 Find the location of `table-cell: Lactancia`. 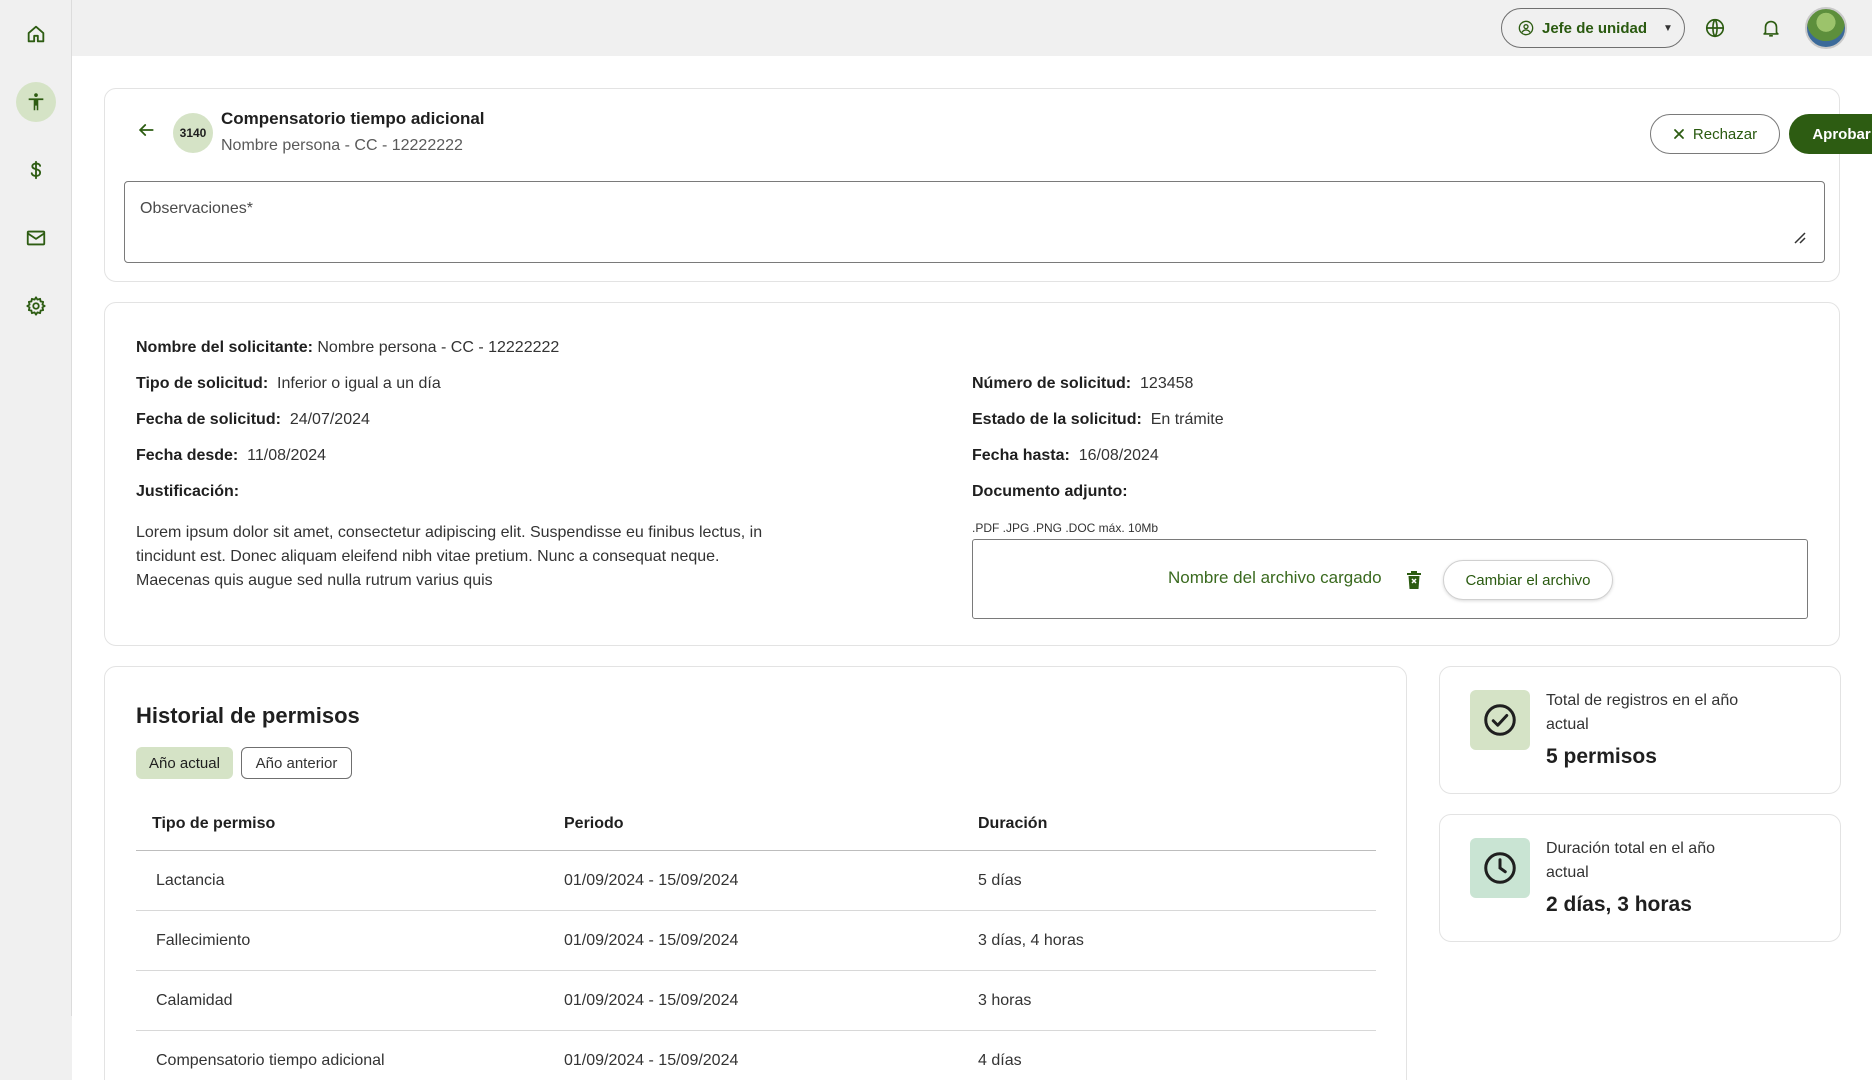

table-cell: Lactancia is located at coordinates (190, 880).